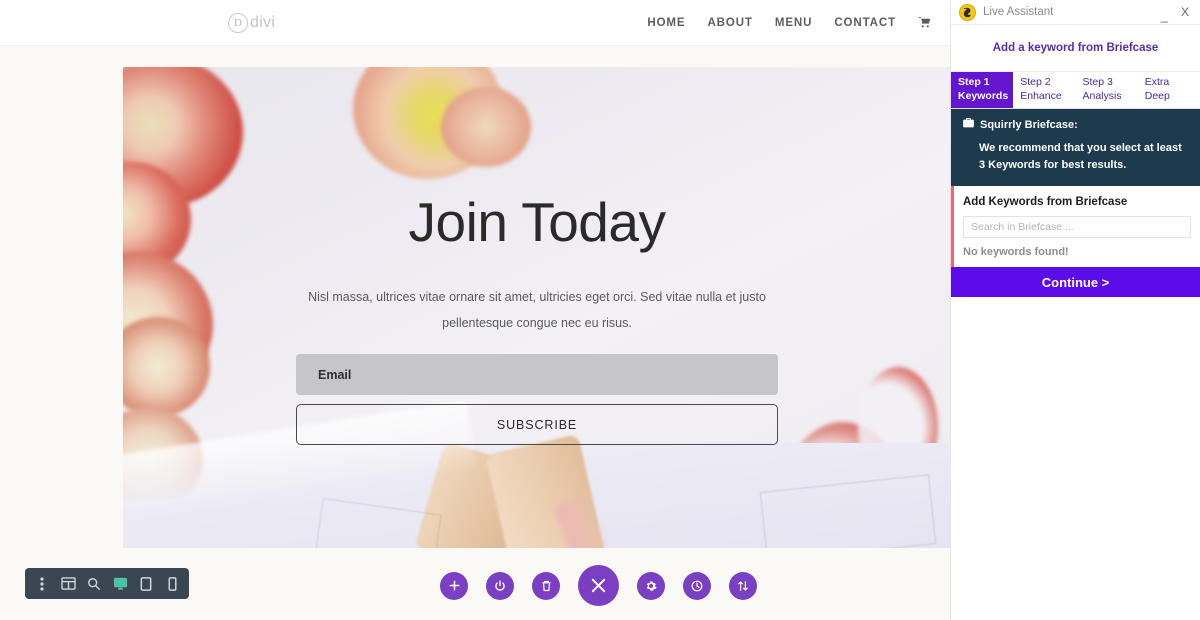 The width and height of the screenshot is (1200, 620). What do you see at coordinates (967, 12) in the screenshot?
I see `squirrly-logo-icon` at bounding box center [967, 12].